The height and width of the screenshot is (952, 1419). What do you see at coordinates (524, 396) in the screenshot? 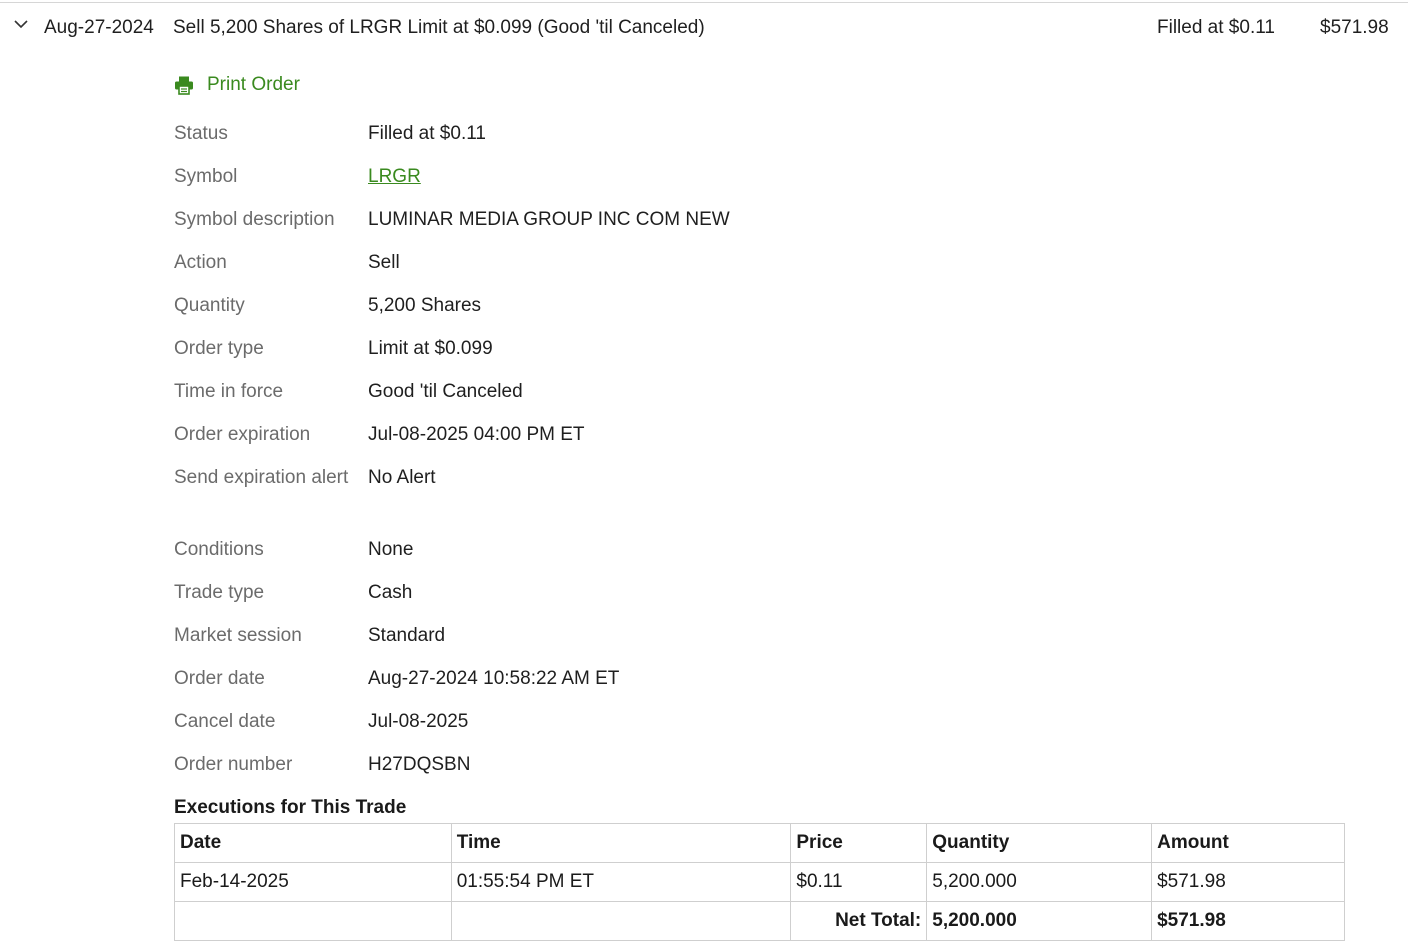
I see `detail-row-time-in-force: Time in force Good 'til Canceled` at bounding box center [524, 396].